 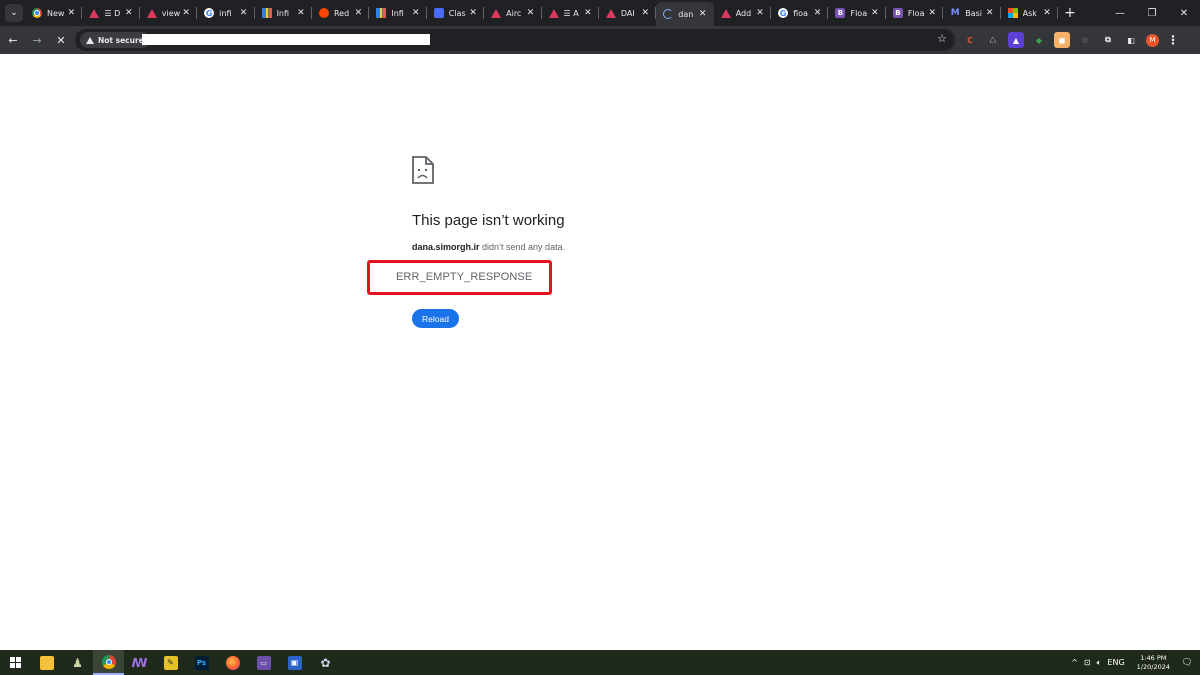 I want to click on tab-label: Floa, so click(x=916, y=13).